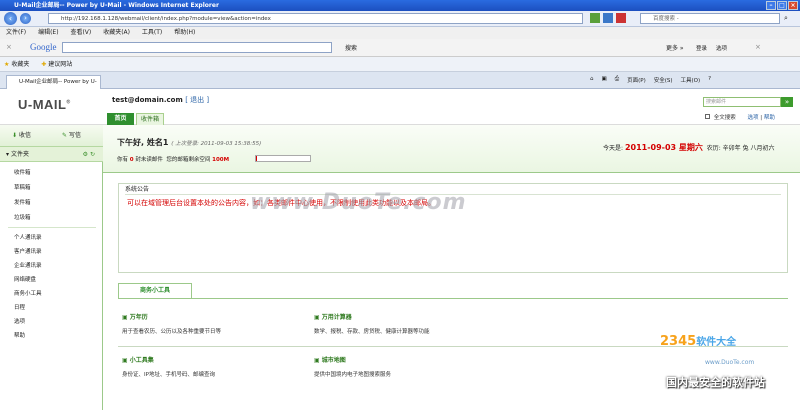 This screenshot has width=800, height=410. What do you see at coordinates (19, 307) in the screenshot?
I see `sidebar-item-calendar: 日程` at bounding box center [19, 307].